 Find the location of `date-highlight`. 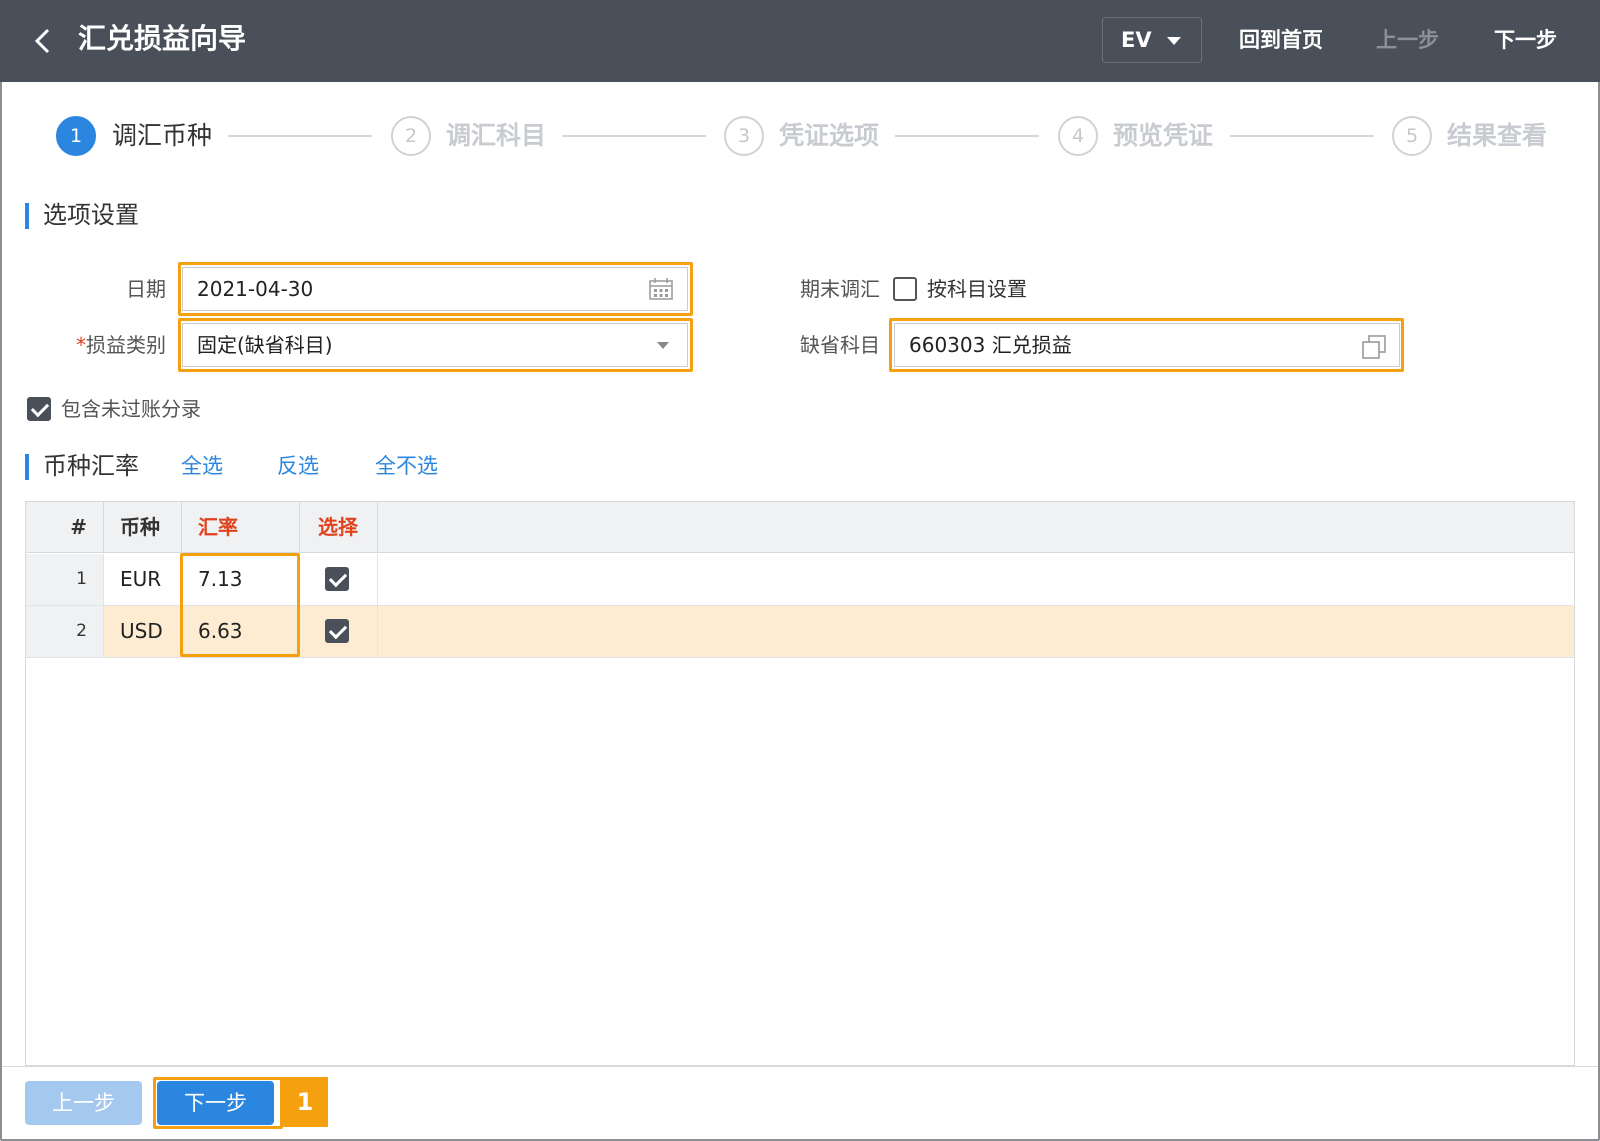

date-highlight is located at coordinates (435, 289).